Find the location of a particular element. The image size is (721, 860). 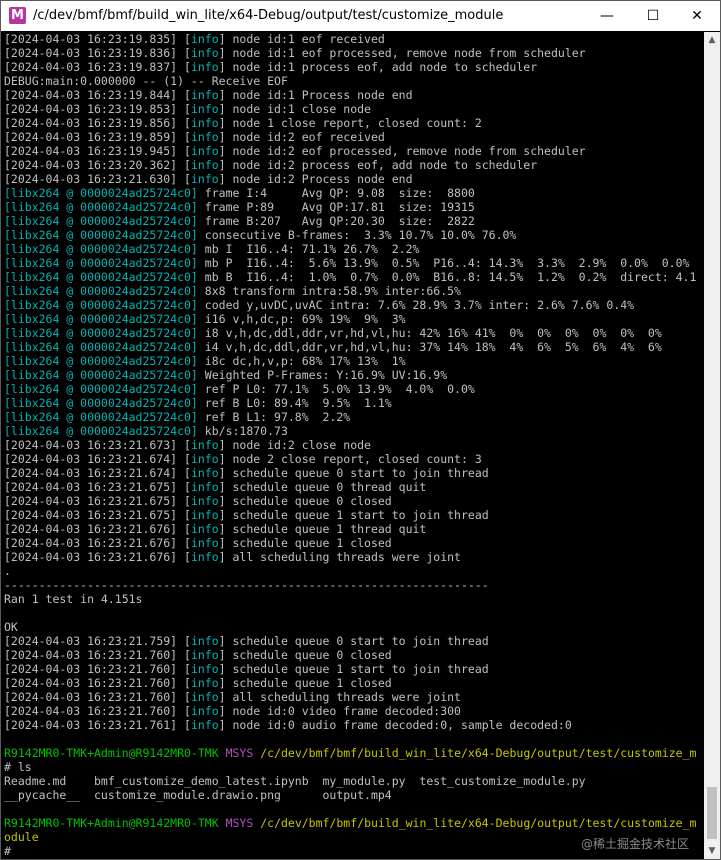

line-text: ] schedule queue 1 thread quit is located at coordinates (322, 529).